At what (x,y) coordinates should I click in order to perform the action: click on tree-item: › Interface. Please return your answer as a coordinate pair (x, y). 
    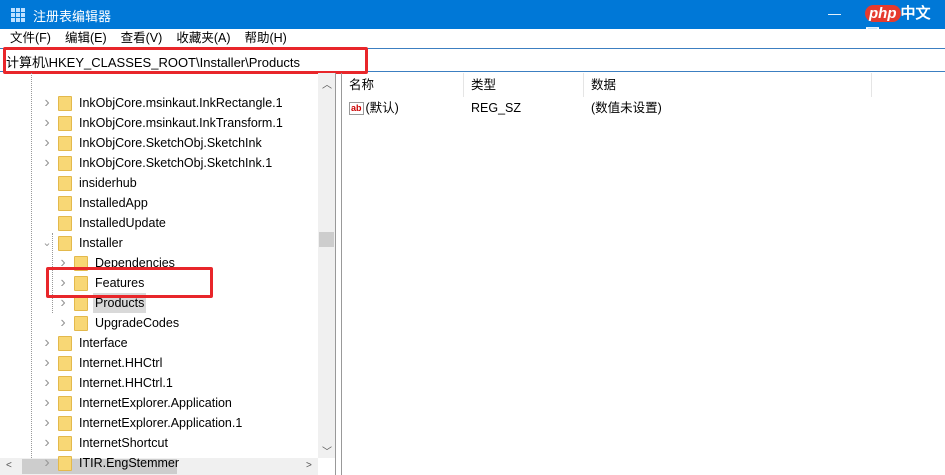
    Looking at the image, I should click on (86, 343).